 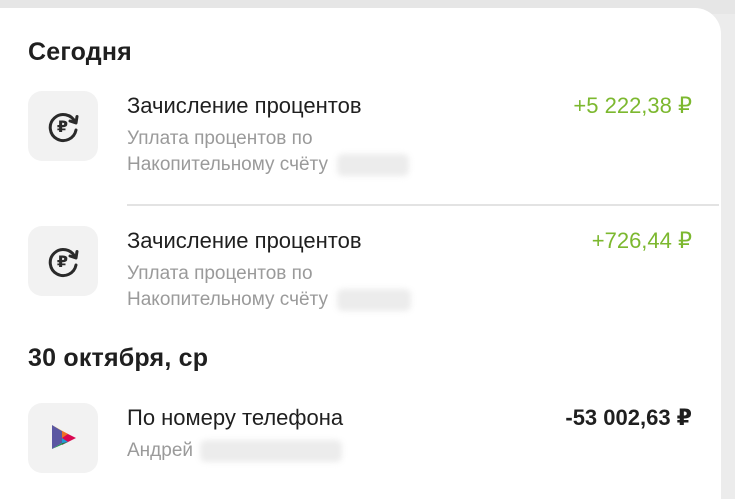 I want to click on operation-amount: +5 222,38 ₽, so click(x=632, y=105).